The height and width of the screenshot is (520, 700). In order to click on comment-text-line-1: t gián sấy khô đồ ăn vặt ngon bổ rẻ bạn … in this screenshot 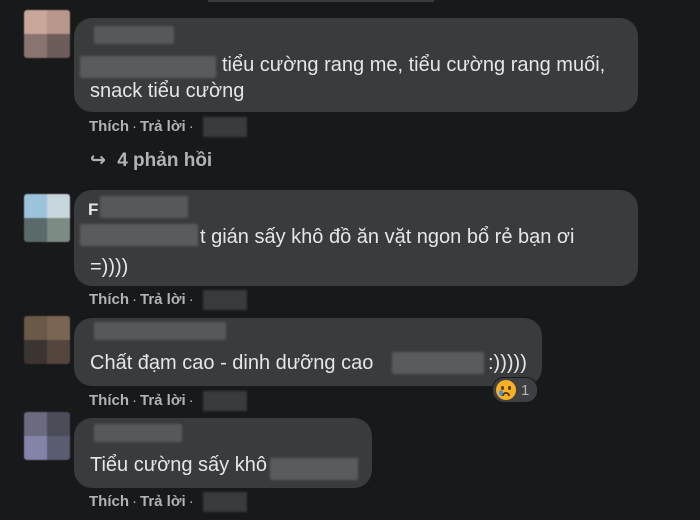, I will do `click(387, 237)`.